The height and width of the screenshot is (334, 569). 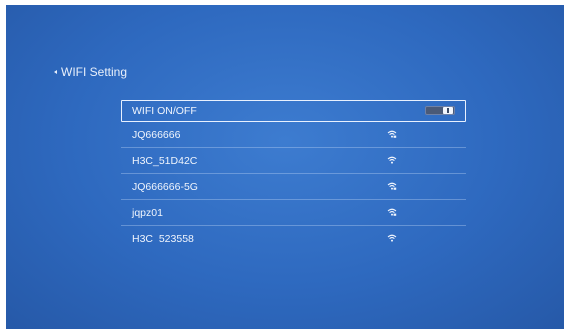 What do you see at coordinates (164, 111) in the screenshot?
I see `wifi-toggle-label: WIFI ON/OFF` at bounding box center [164, 111].